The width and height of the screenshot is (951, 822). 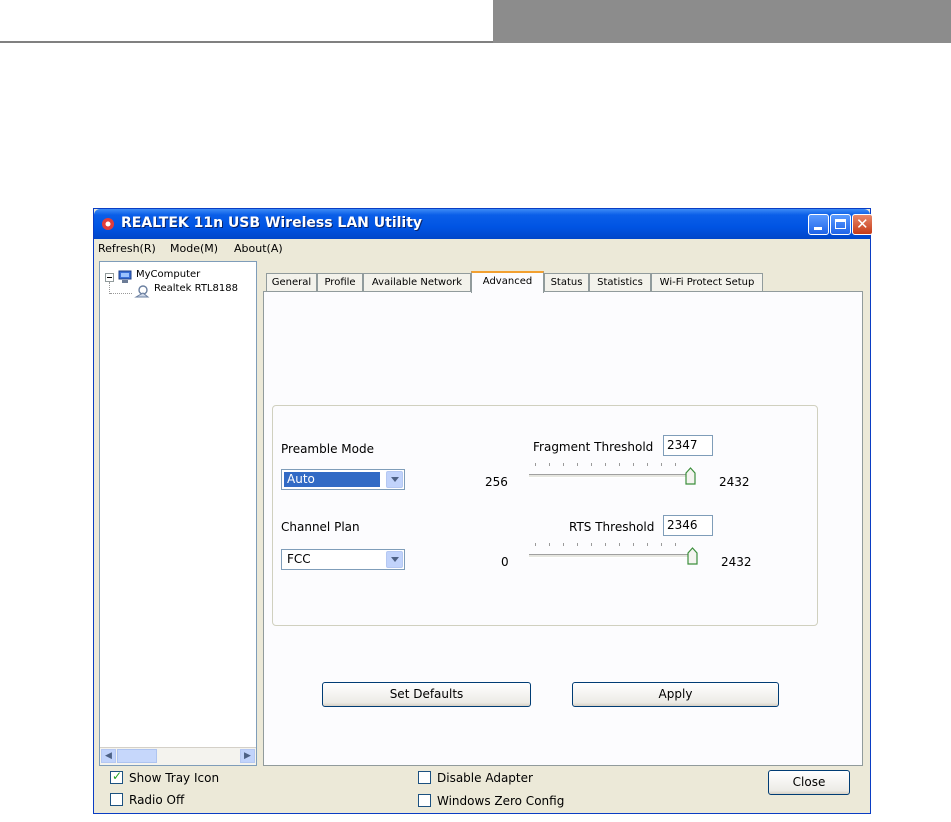 I want to click on disable-adapter-checkbox, so click(x=424, y=777).